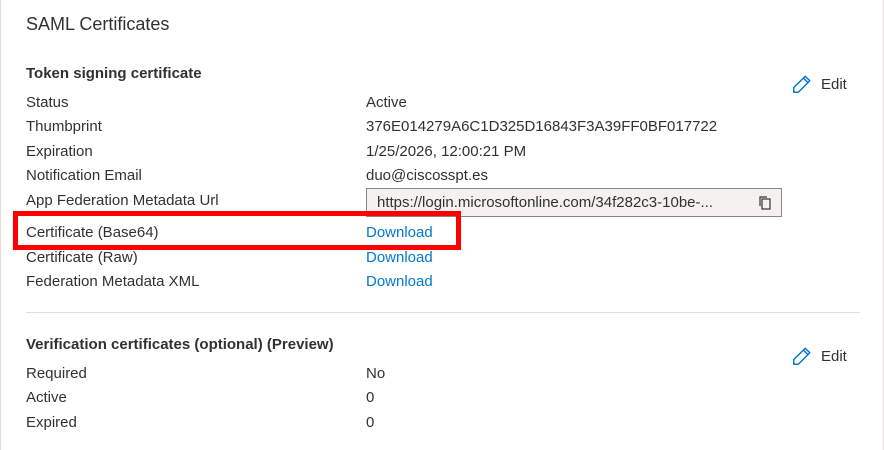  What do you see at coordinates (113, 281) in the screenshot?
I see `federation-metadata-xml-label: Federation Metadata XML` at bounding box center [113, 281].